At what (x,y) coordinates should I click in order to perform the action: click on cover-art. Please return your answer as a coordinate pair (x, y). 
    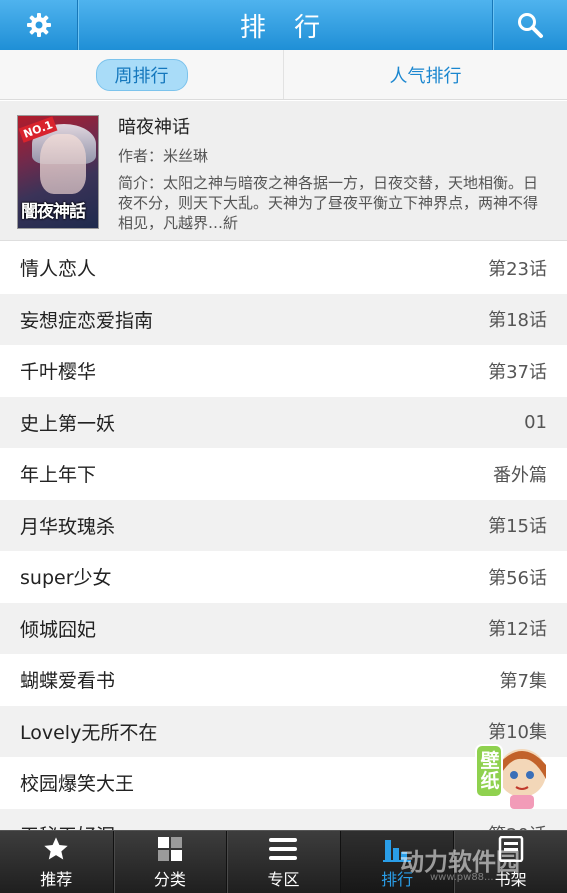
    Looking at the image, I should click on (63, 164).